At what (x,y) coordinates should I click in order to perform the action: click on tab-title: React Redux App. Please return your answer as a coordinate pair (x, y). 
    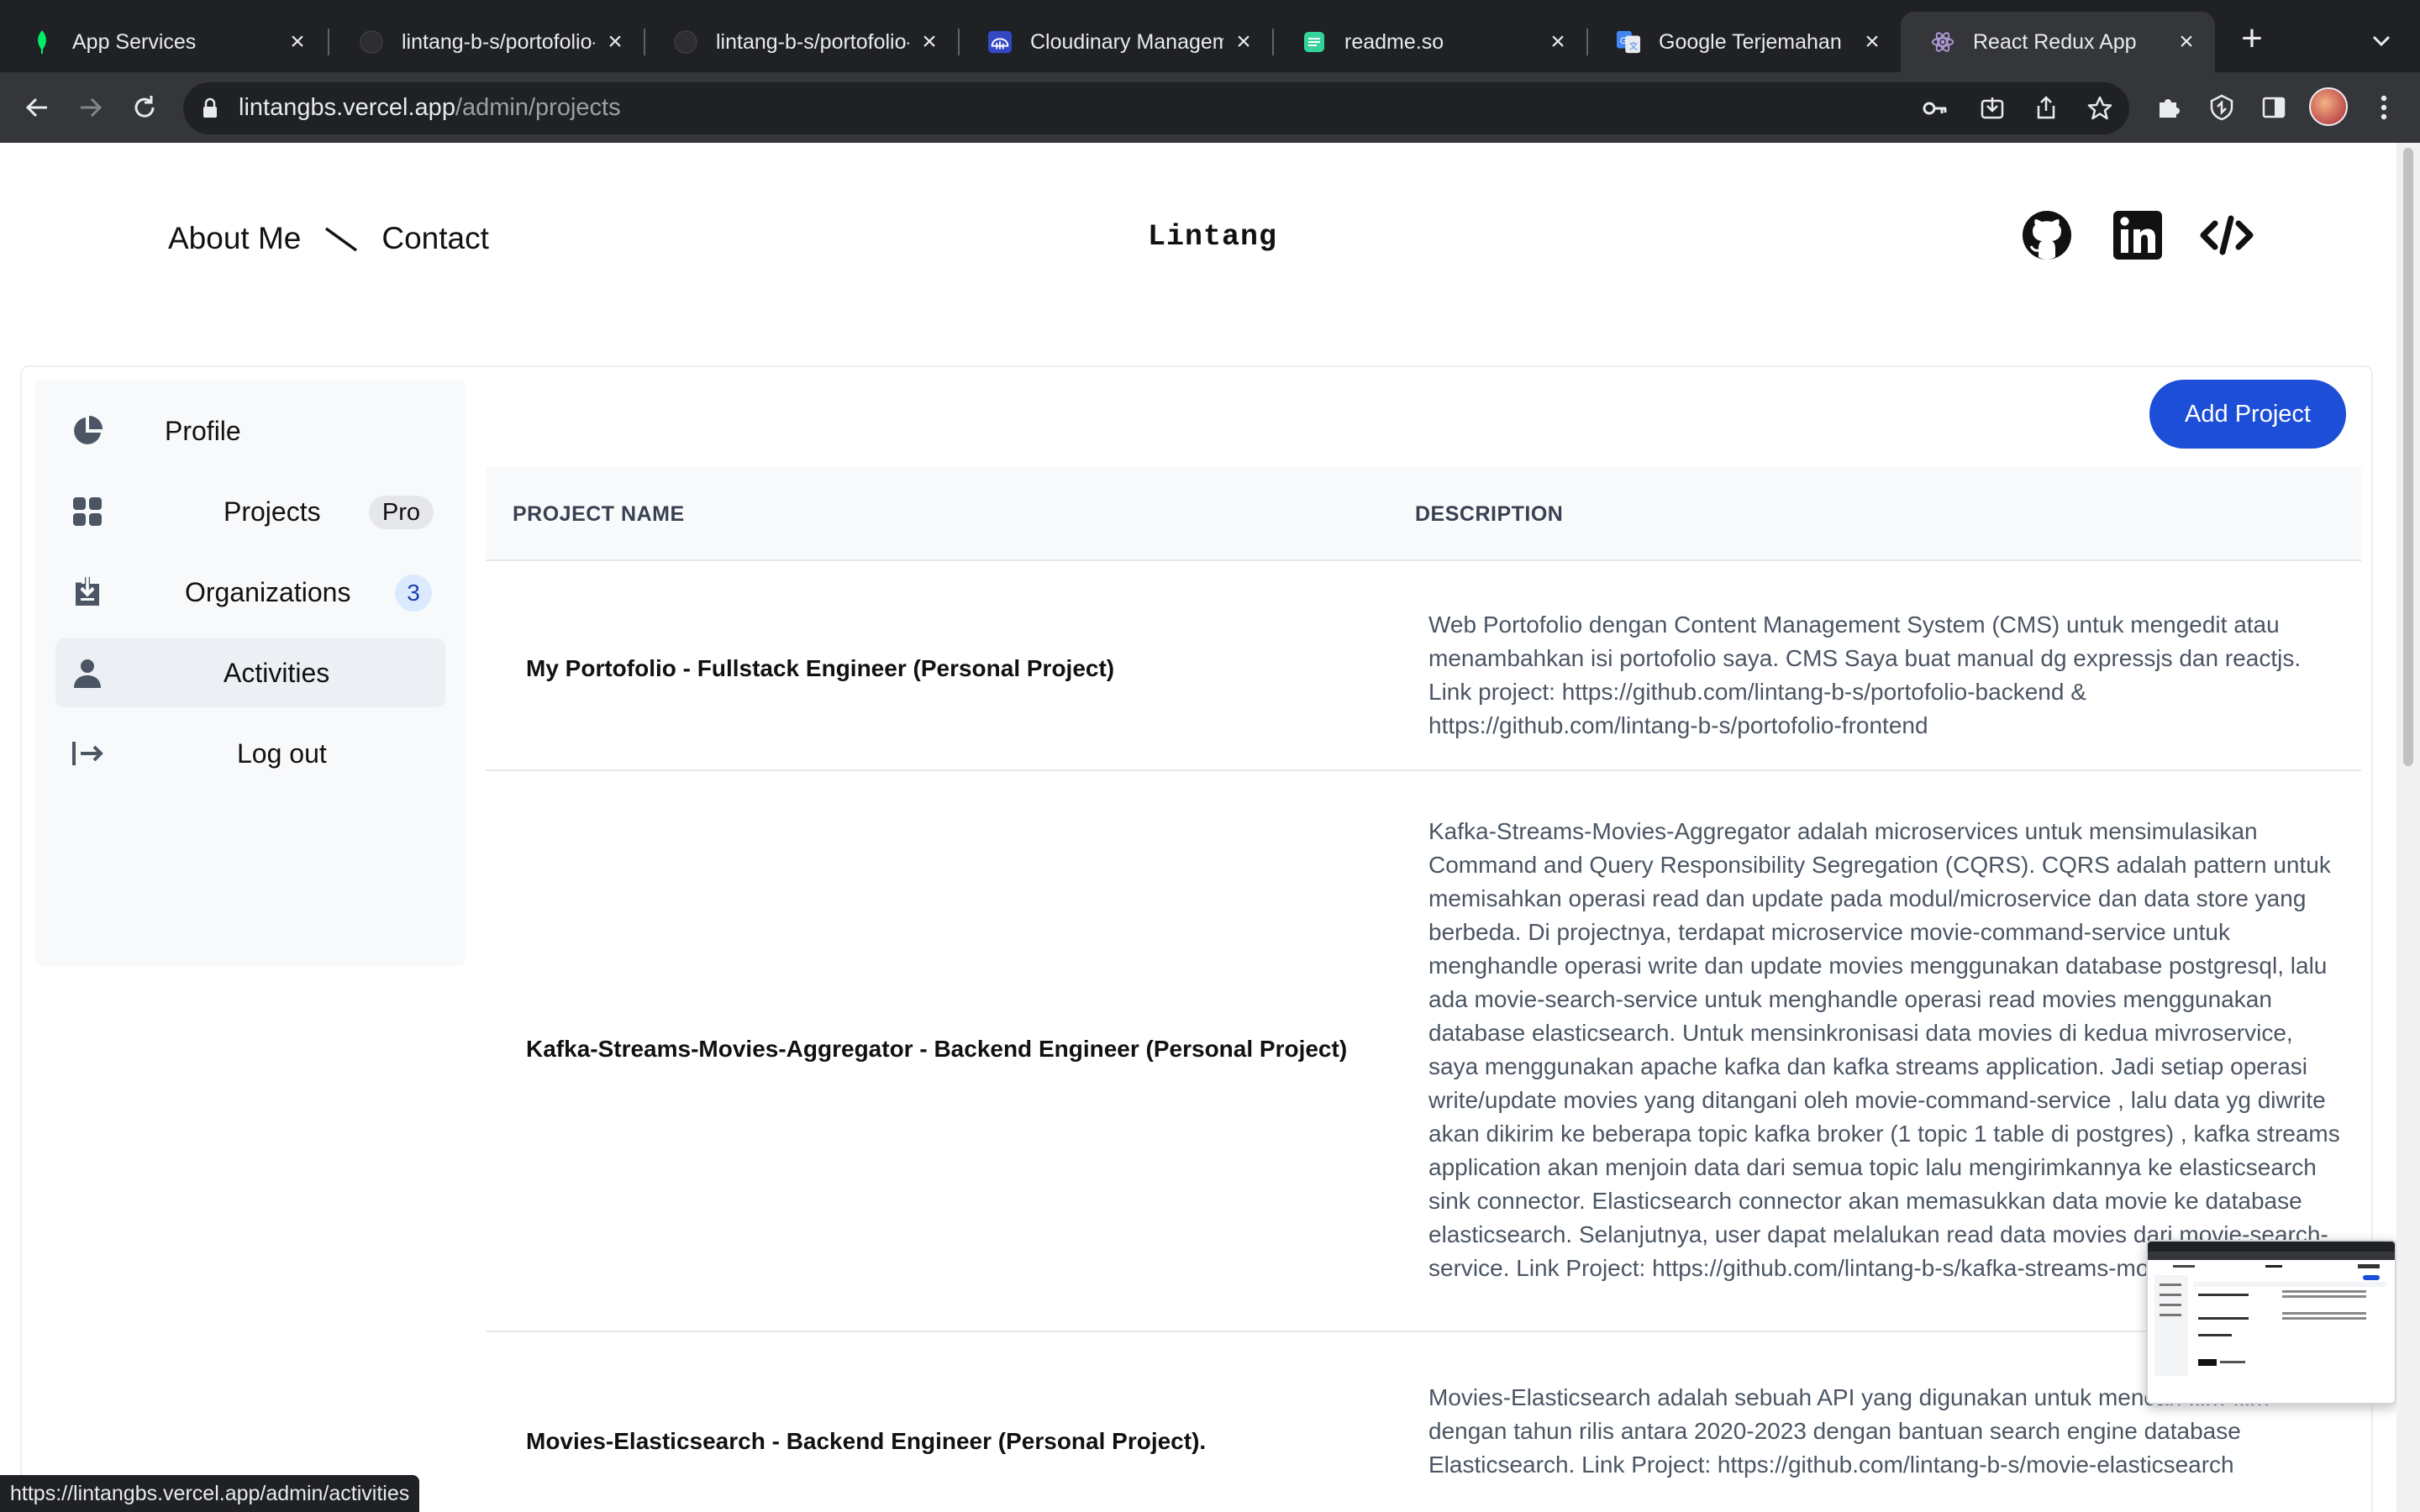
    Looking at the image, I should click on (2055, 41).